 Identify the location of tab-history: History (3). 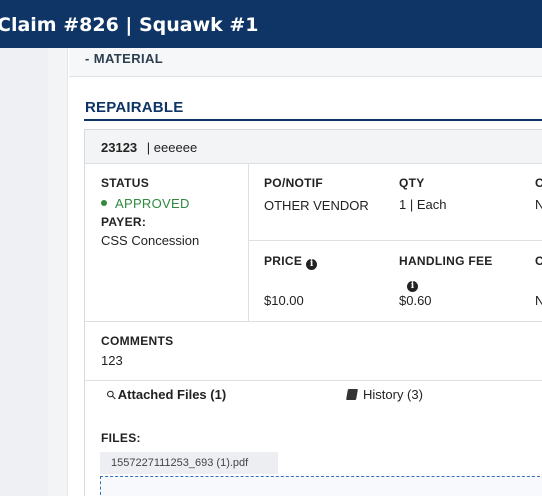
(384, 394).